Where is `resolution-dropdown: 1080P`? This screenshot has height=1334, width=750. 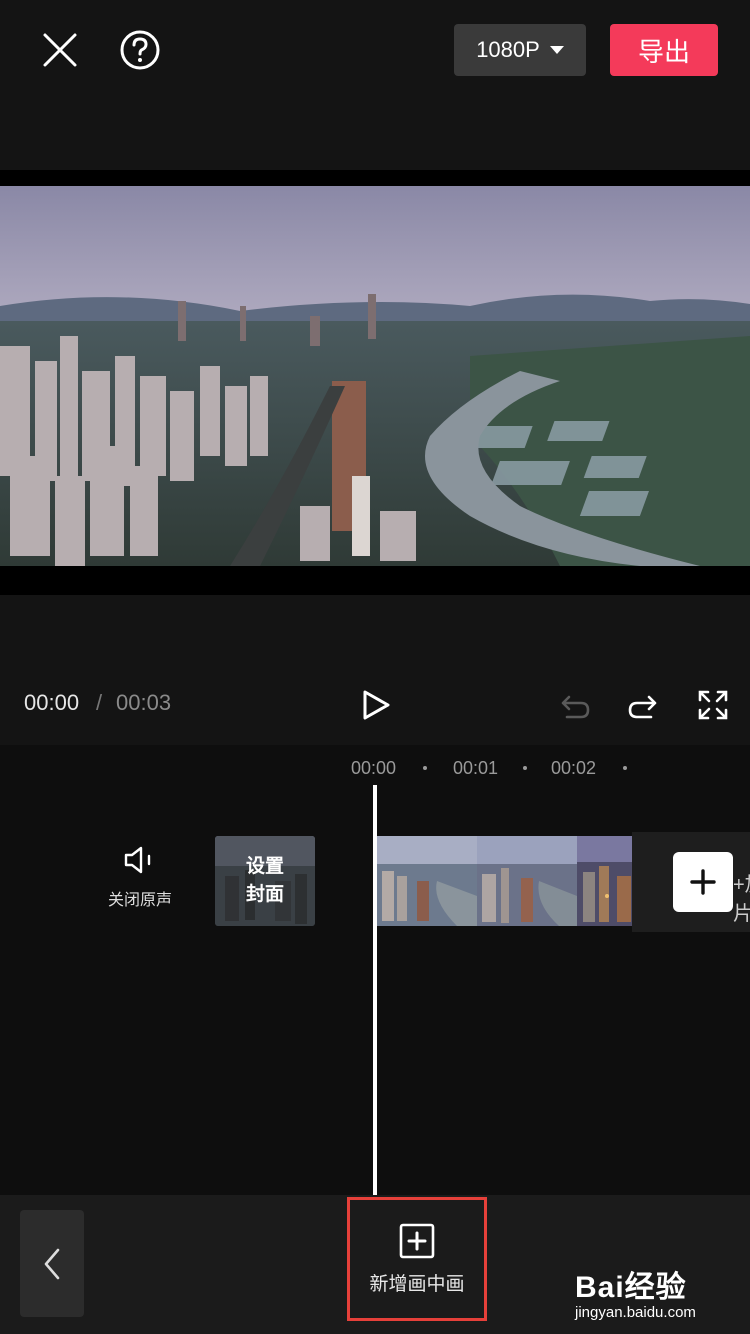
resolution-dropdown: 1080P is located at coordinates (520, 50).